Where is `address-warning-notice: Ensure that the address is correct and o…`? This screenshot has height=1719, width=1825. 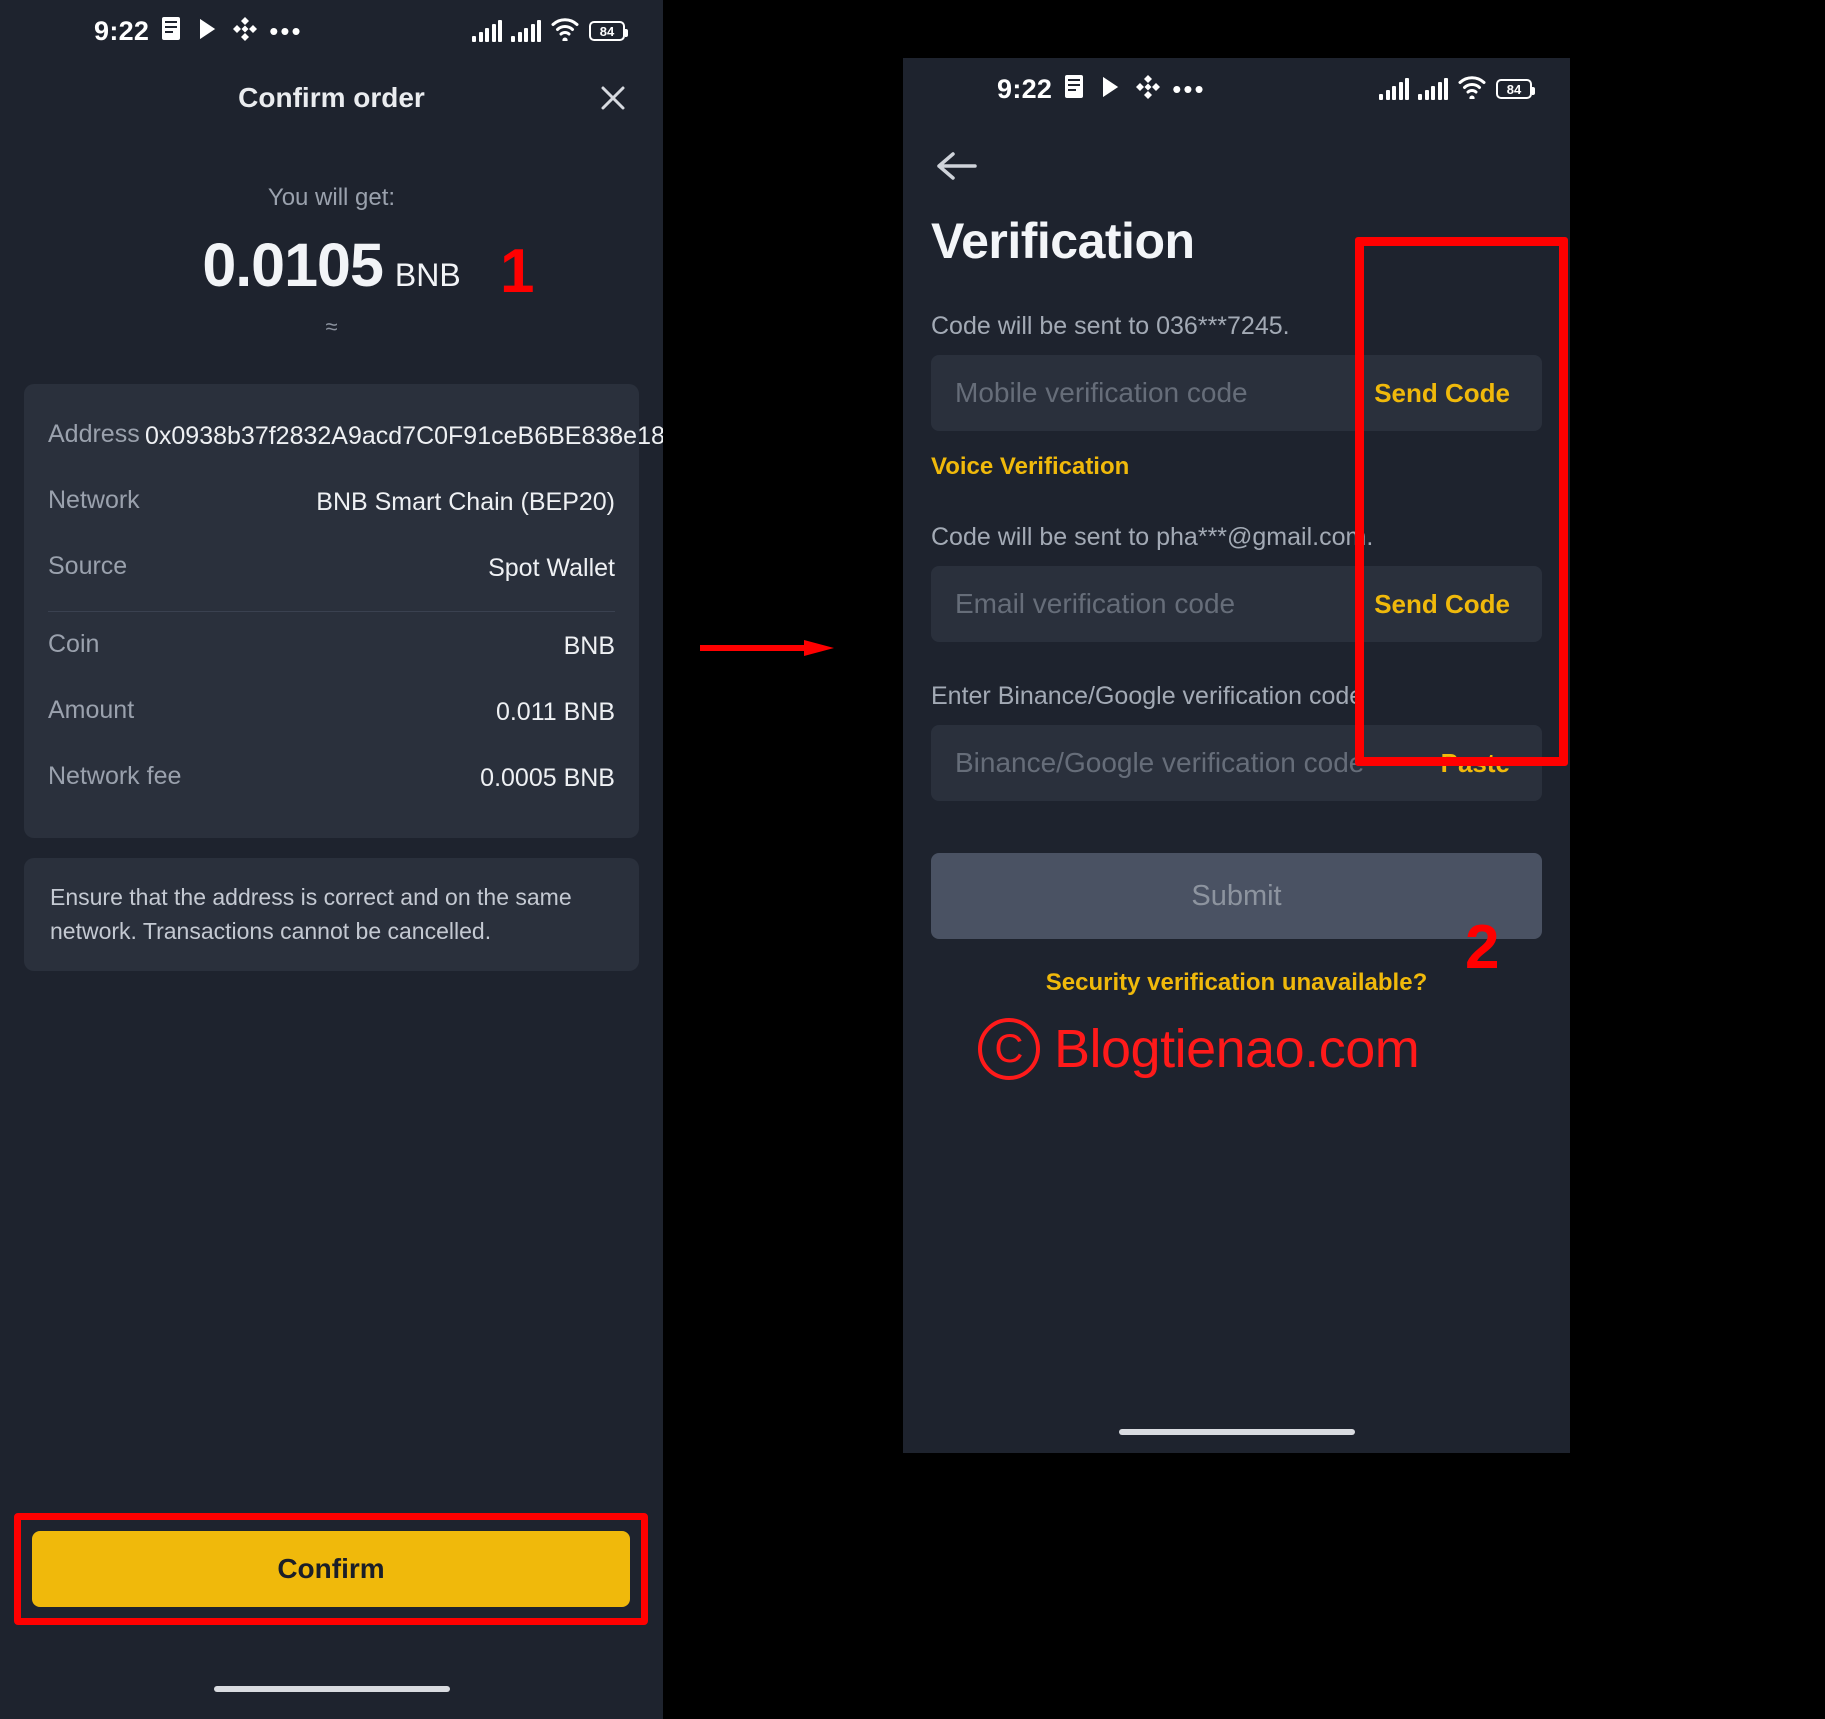
address-warning-notice: Ensure that the address is correct and o… is located at coordinates (331, 914).